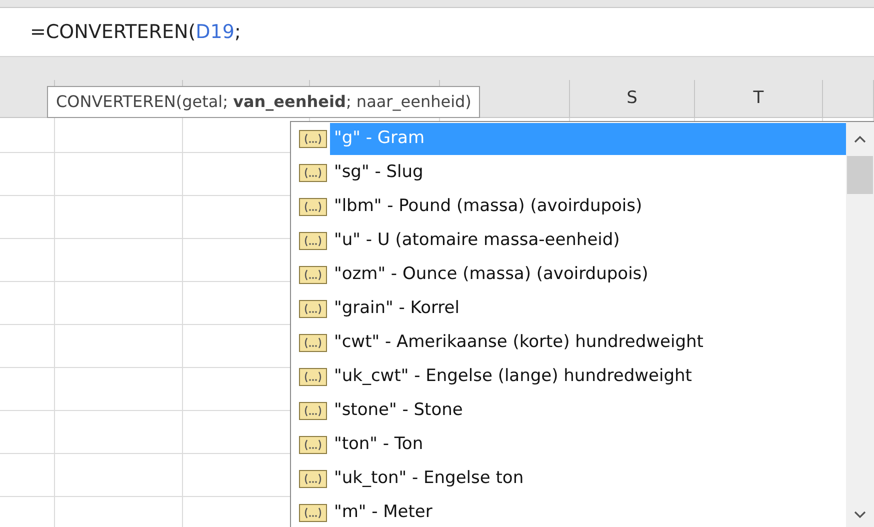  What do you see at coordinates (860, 139) in the screenshot?
I see `scroll-up-icon` at bounding box center [860, 139].